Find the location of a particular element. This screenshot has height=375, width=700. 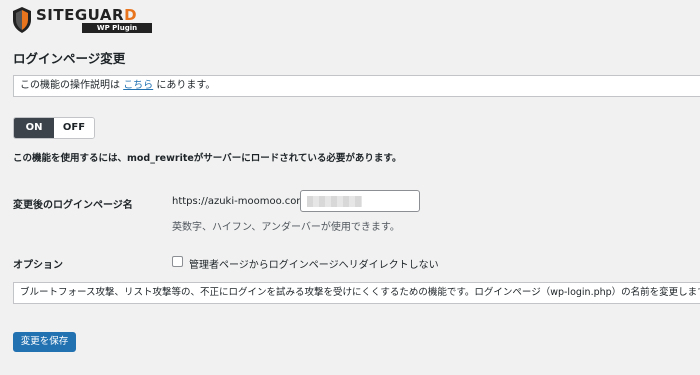

siteguard-logo: SITEGUARD WP Plugin is located at coordinates (82, 21).